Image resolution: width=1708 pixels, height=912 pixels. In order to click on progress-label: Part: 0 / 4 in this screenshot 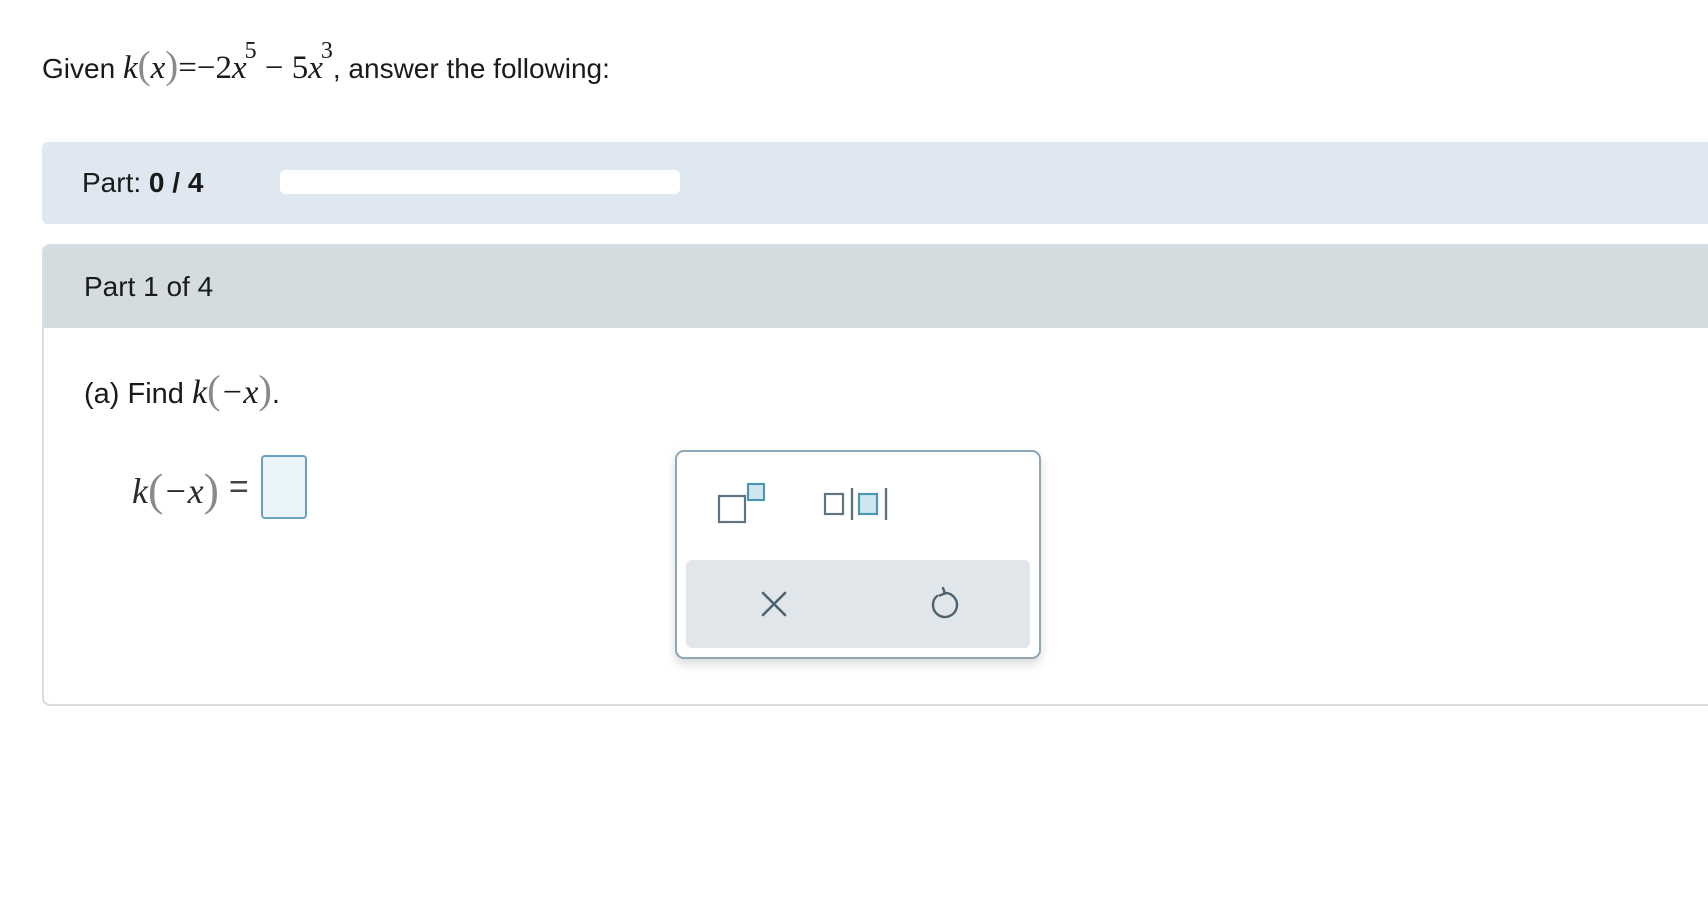, I will do `click(143, 182)`.